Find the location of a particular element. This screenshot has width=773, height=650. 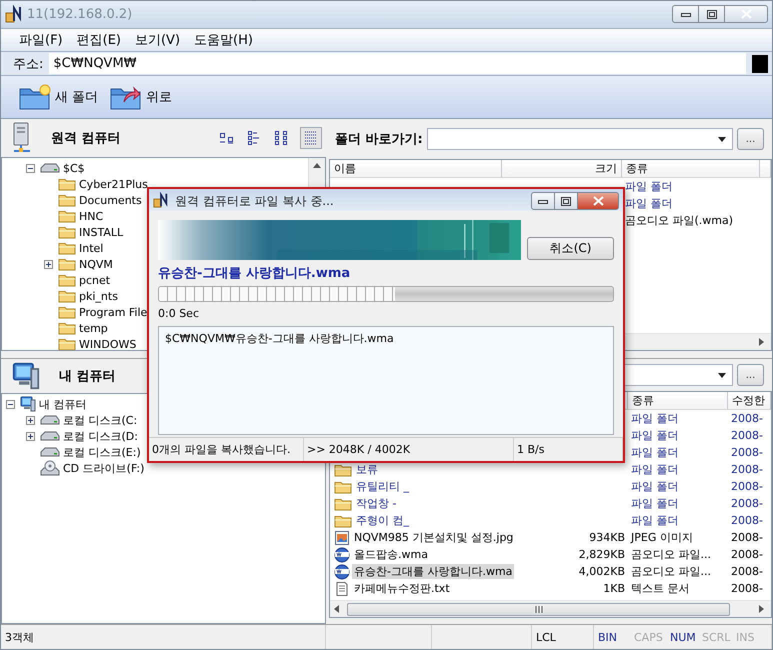

tree-item: Documents is located at coordinates (110, 200).